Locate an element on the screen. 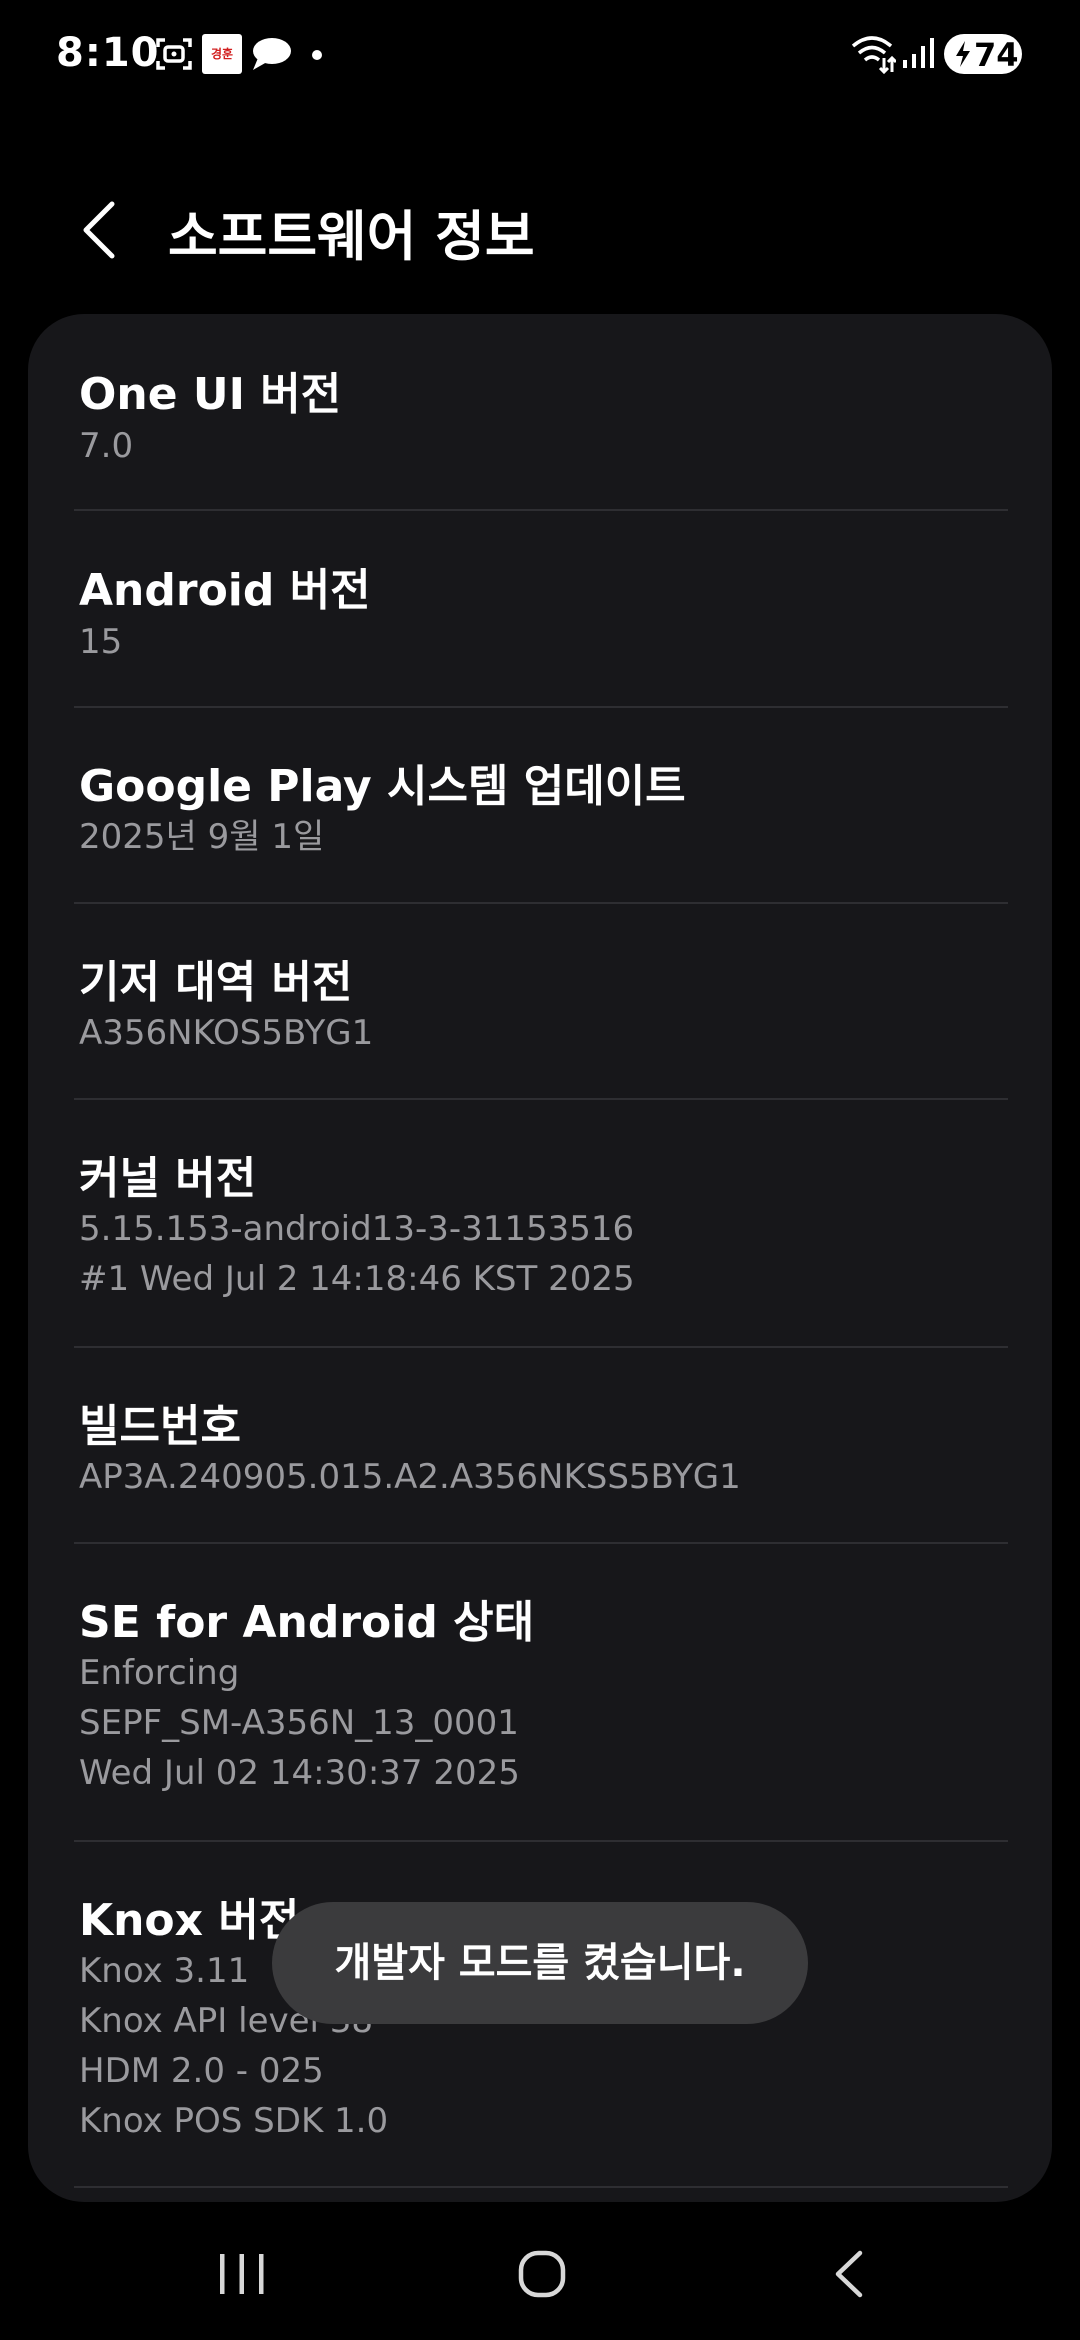 This screenshot has height=2340, width=1080. list-item-android-version: Android 버전 15 is located at coordinates (540, 609).